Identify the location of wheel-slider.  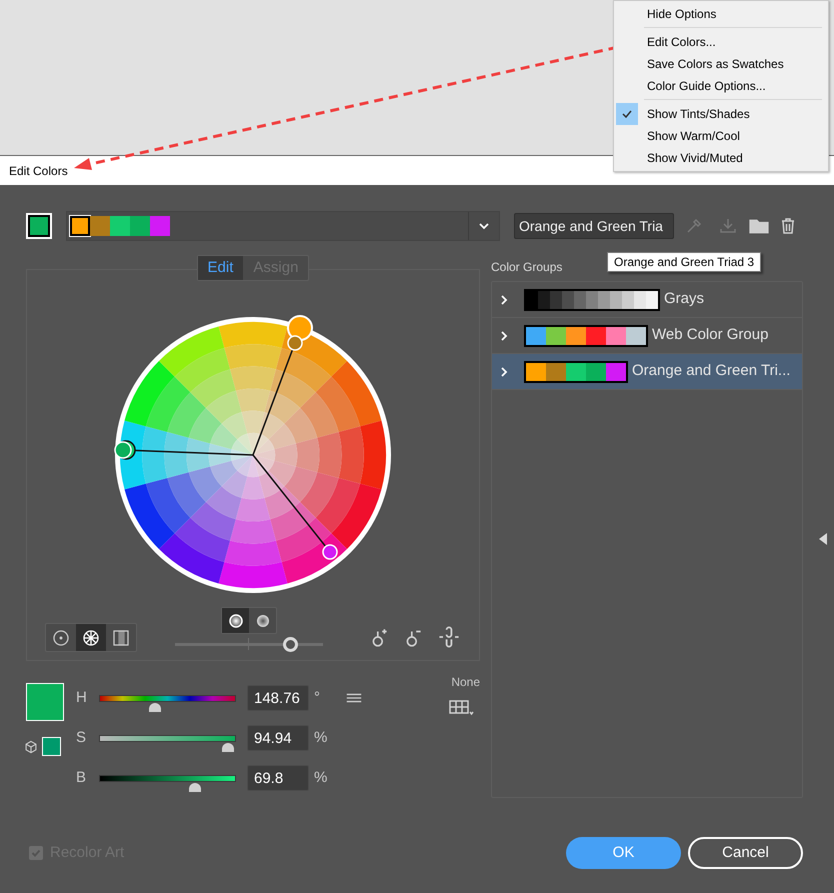
(249, 644).